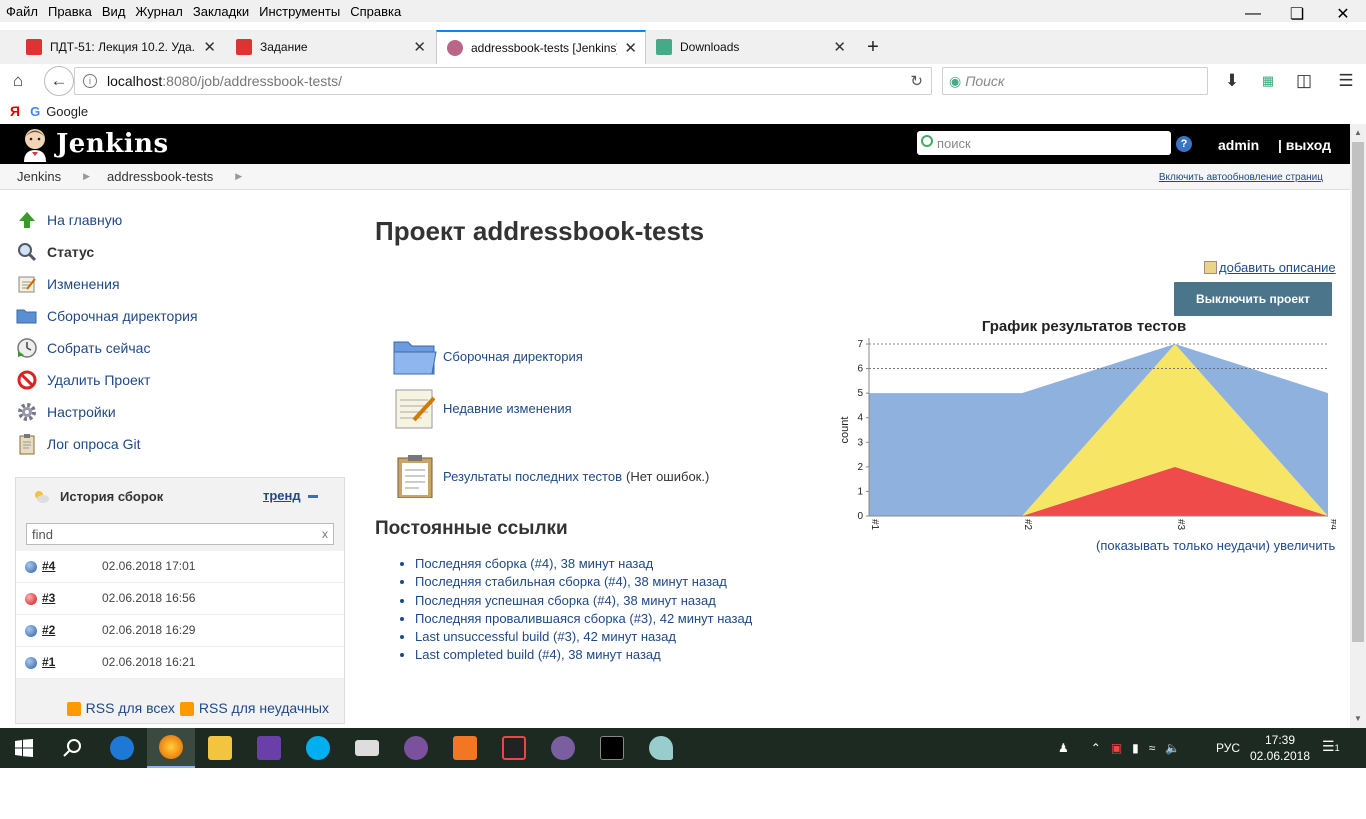 The image size is (1366, 819). Describe the element at coordinates (70, 11) in the screenshot. I see `menu-edit: Правка` at that location.